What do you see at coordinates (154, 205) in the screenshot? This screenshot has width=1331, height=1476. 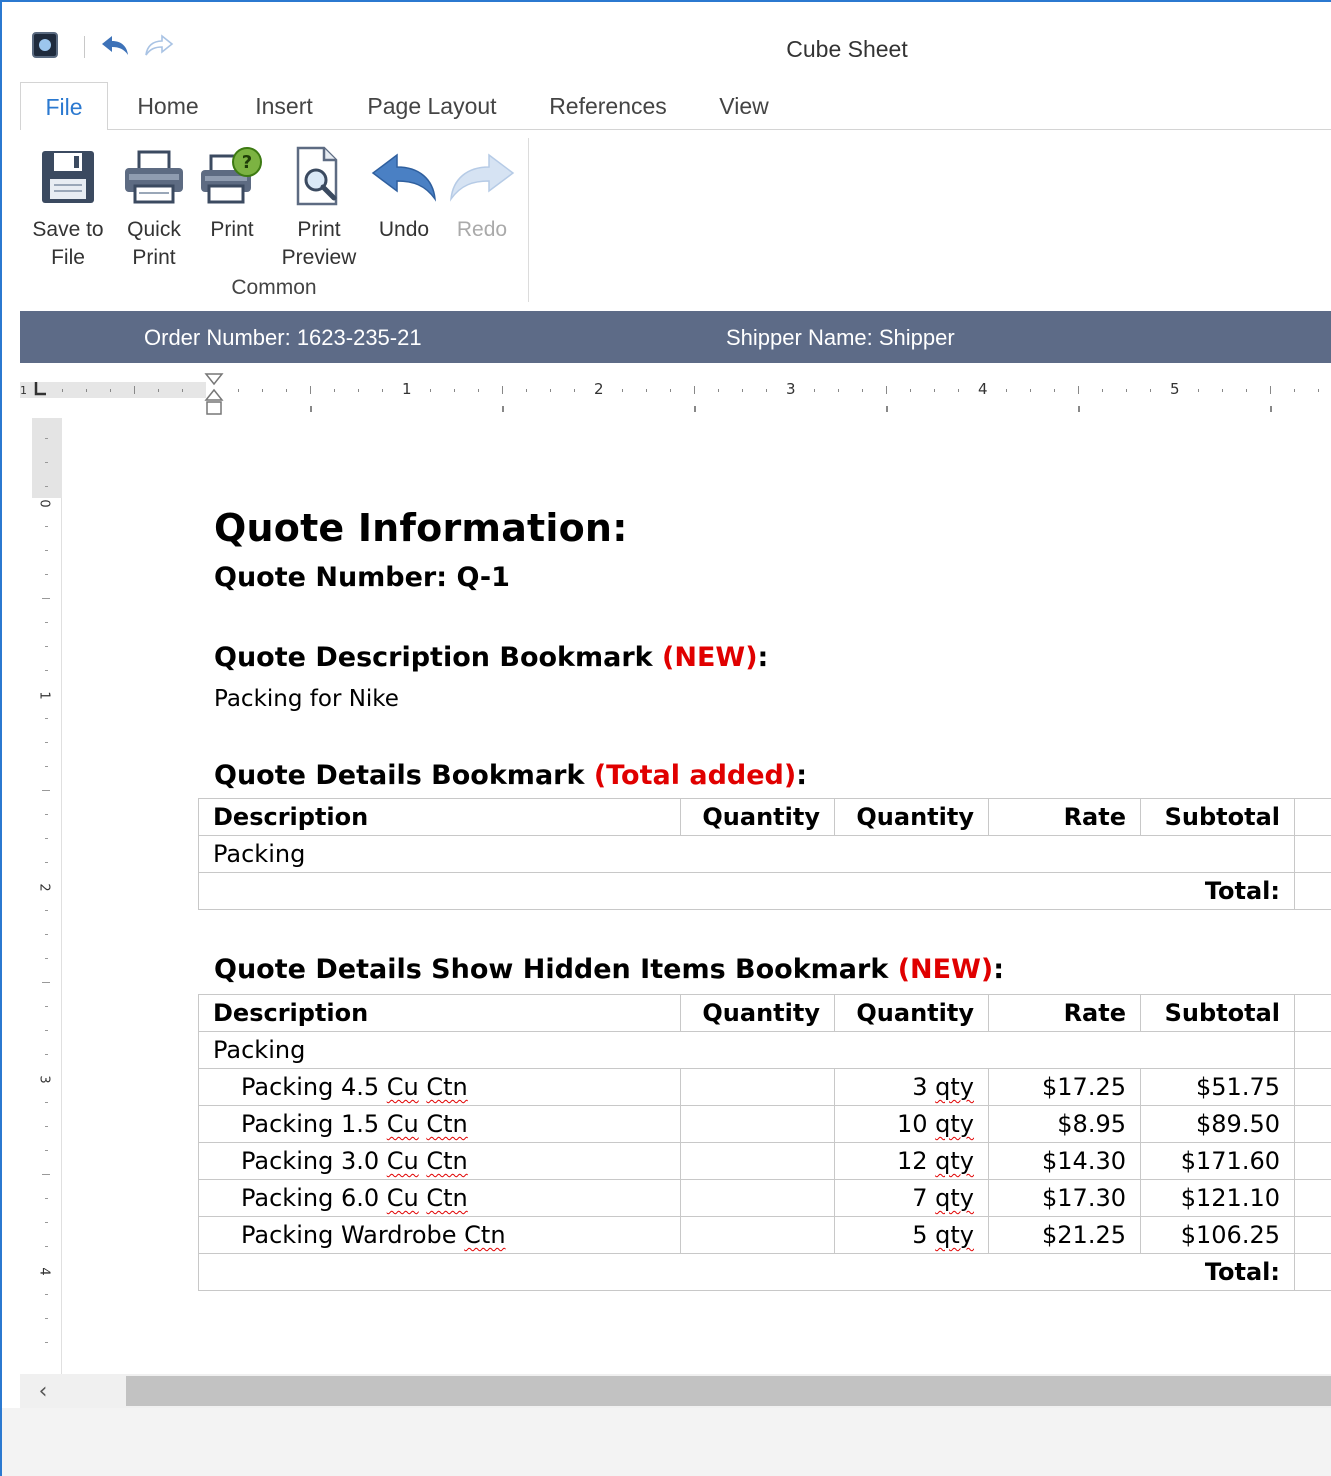 I see `quick-print-button: Quick Print` at bounding box center [154, 205].